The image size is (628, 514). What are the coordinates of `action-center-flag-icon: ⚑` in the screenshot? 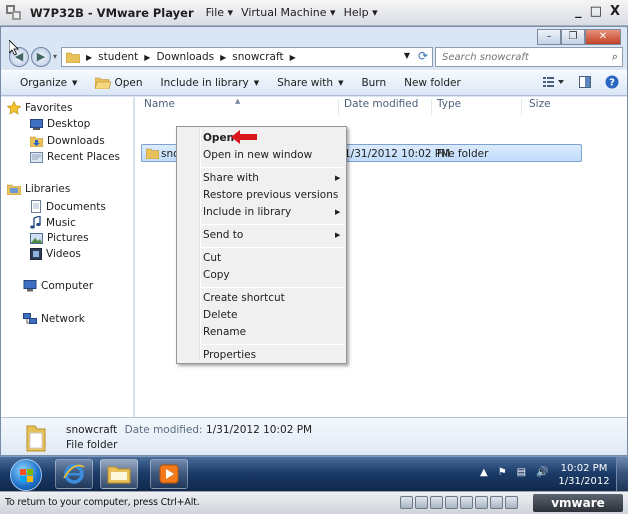 It's located at (502, 472).